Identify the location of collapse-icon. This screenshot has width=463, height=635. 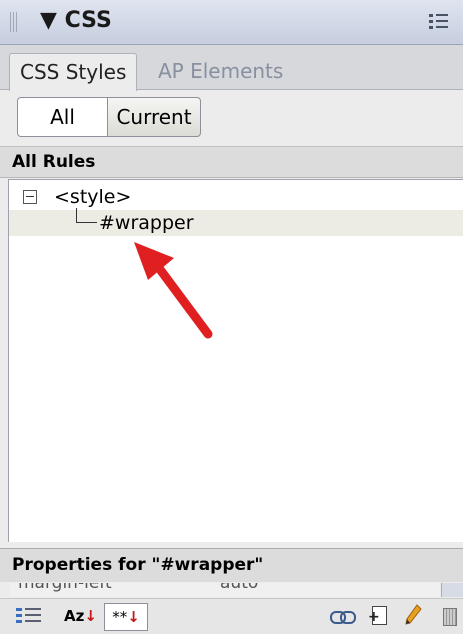
(30, 197).